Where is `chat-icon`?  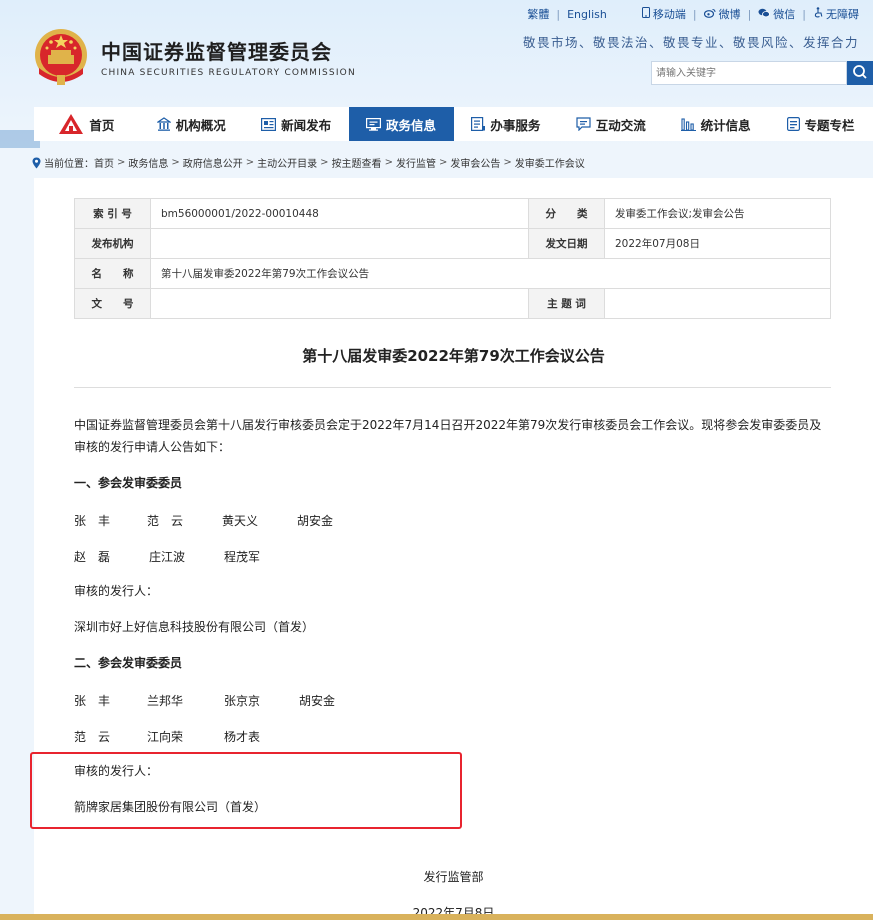
chat-icon is located at coordinates (583, 124).